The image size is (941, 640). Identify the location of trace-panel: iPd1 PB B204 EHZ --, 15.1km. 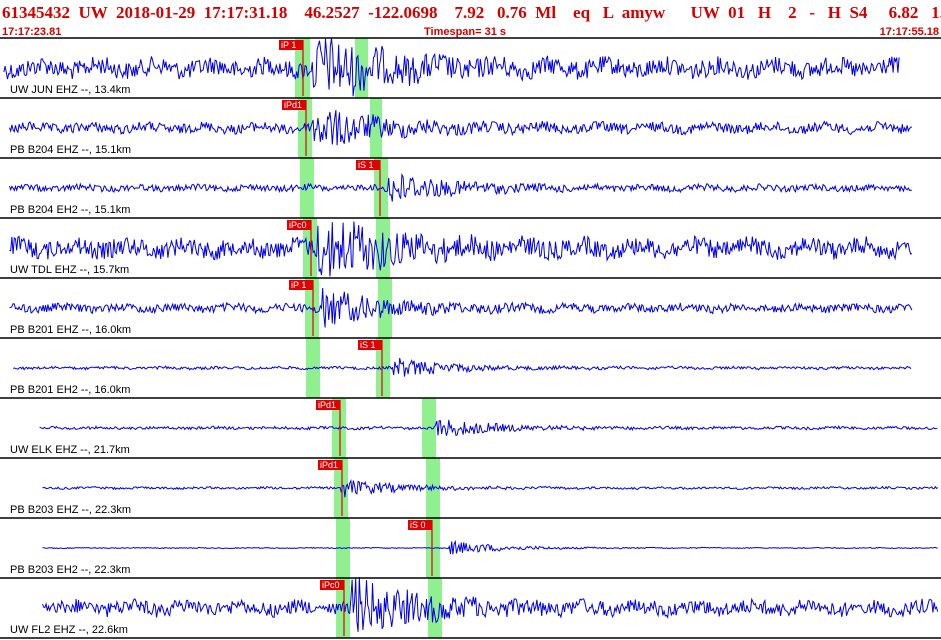
(470, 127).